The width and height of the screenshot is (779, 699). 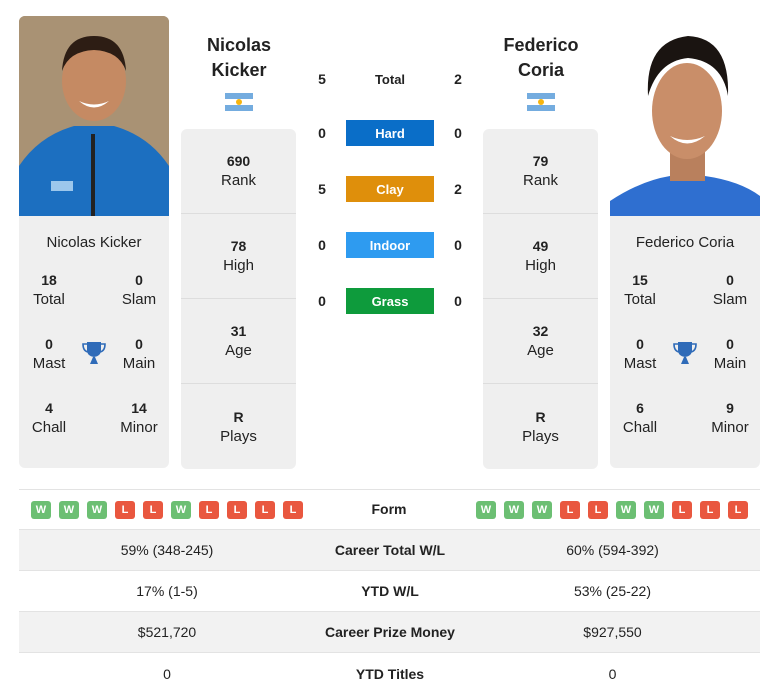 I want to click on h2h-hard-row: 0 Hard 0, so click(x=390, y=133).